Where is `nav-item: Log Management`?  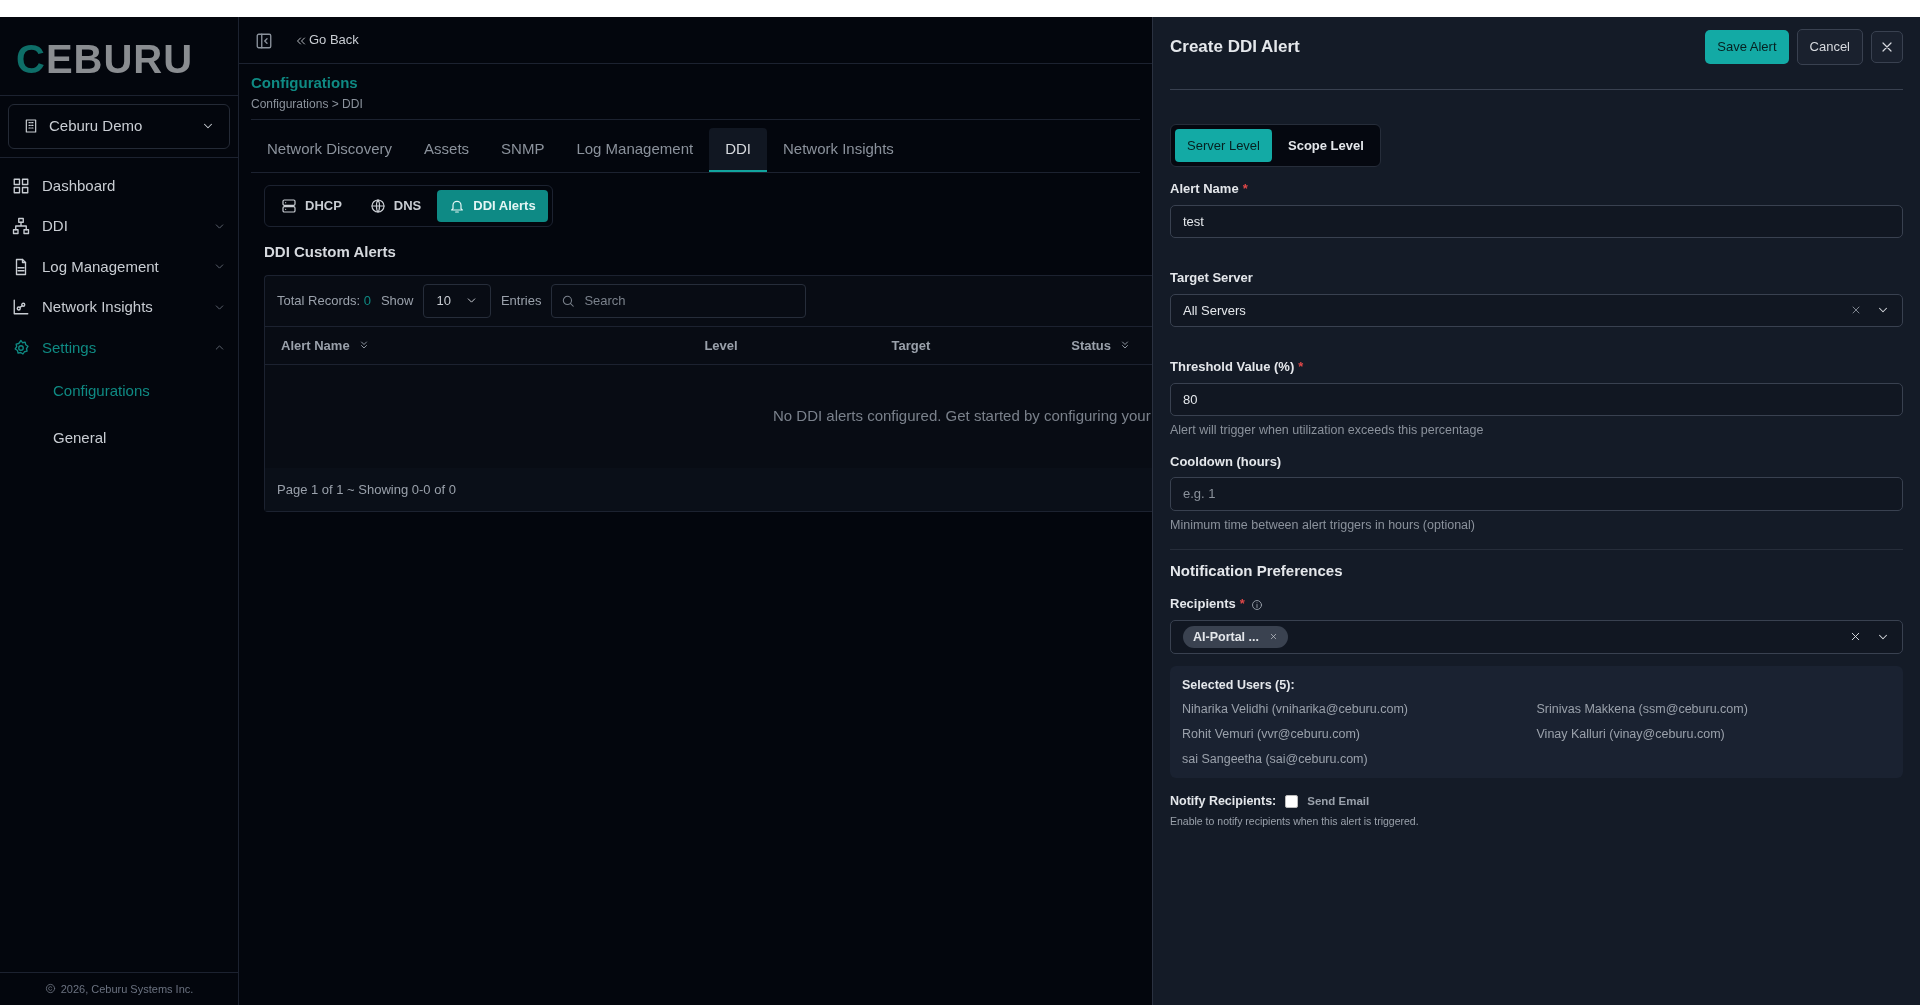
nav-item: Log Management is located at coordinates (119, 266).